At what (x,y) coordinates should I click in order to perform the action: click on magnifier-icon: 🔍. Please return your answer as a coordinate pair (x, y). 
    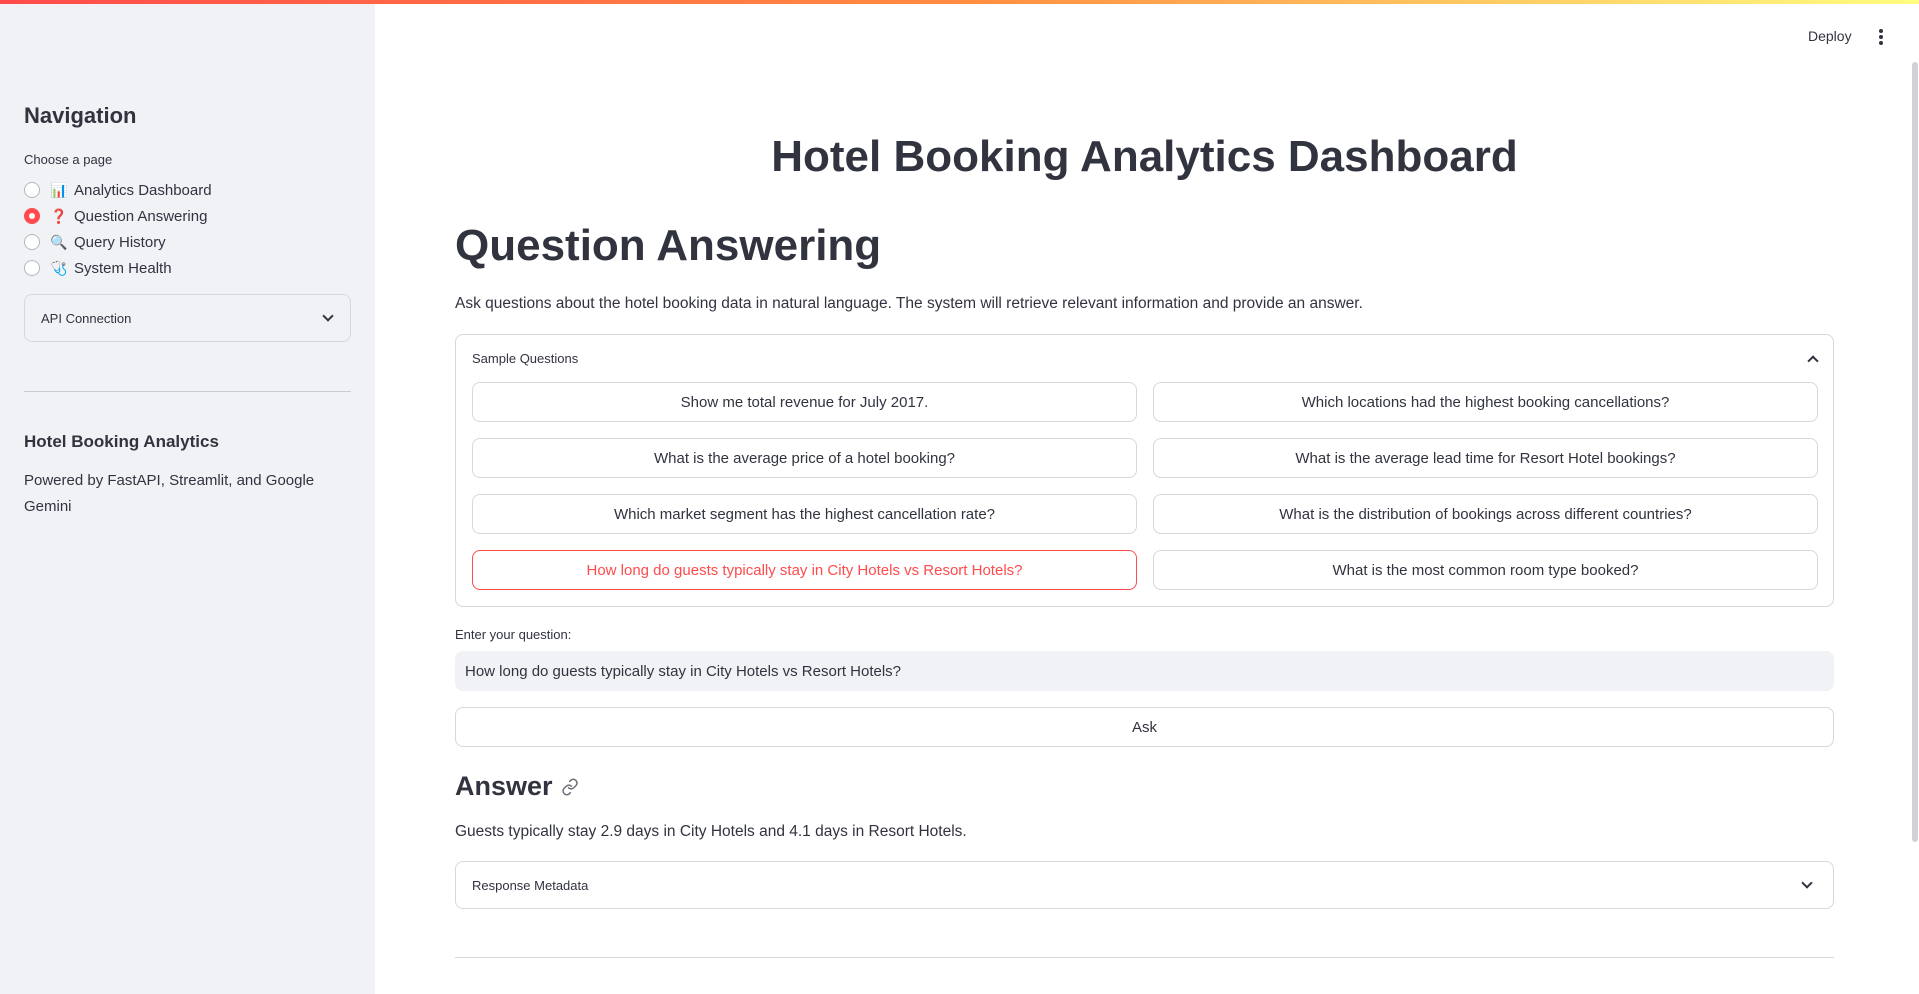
    Looking at the image, I should click on (59, 241).